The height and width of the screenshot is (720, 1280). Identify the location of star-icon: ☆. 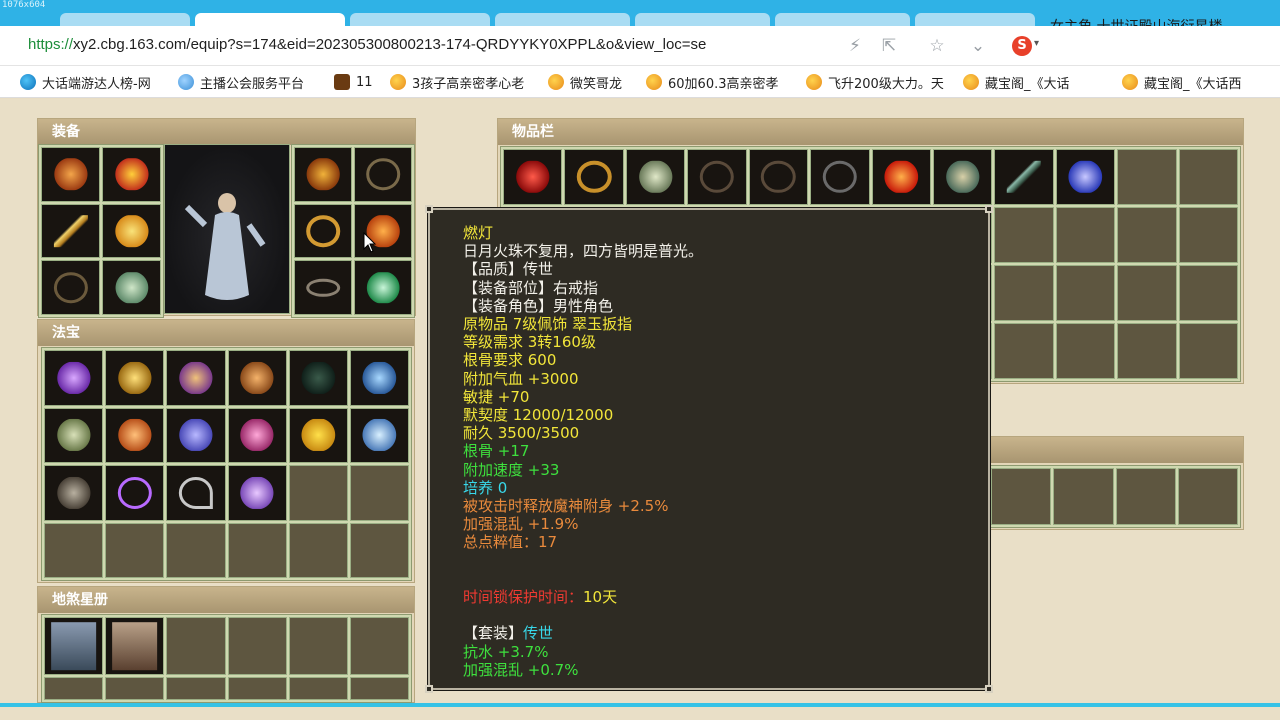
(937, 46).